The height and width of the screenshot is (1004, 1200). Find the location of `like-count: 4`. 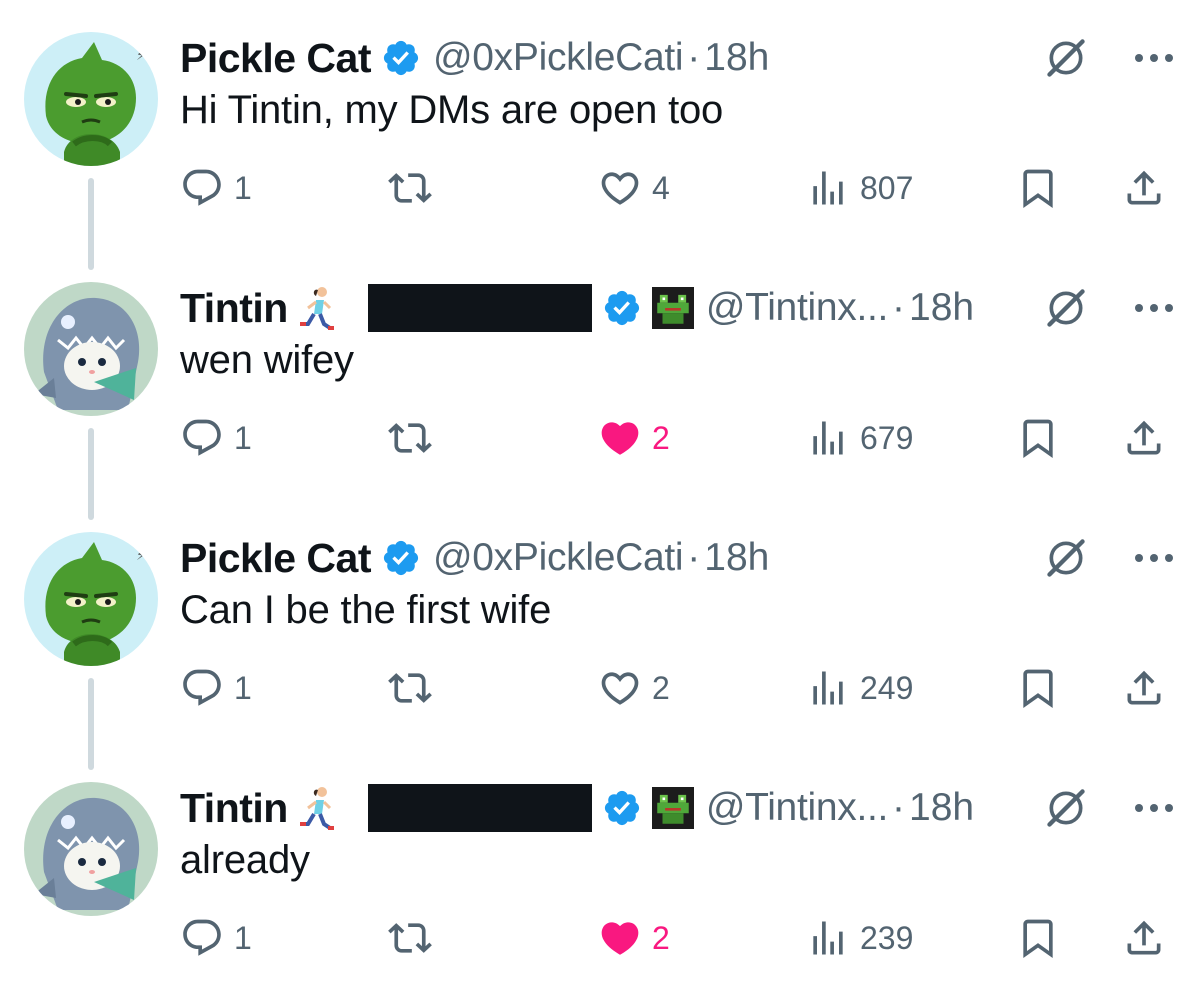

like-count: 4 is located at coordinates (661, 187).